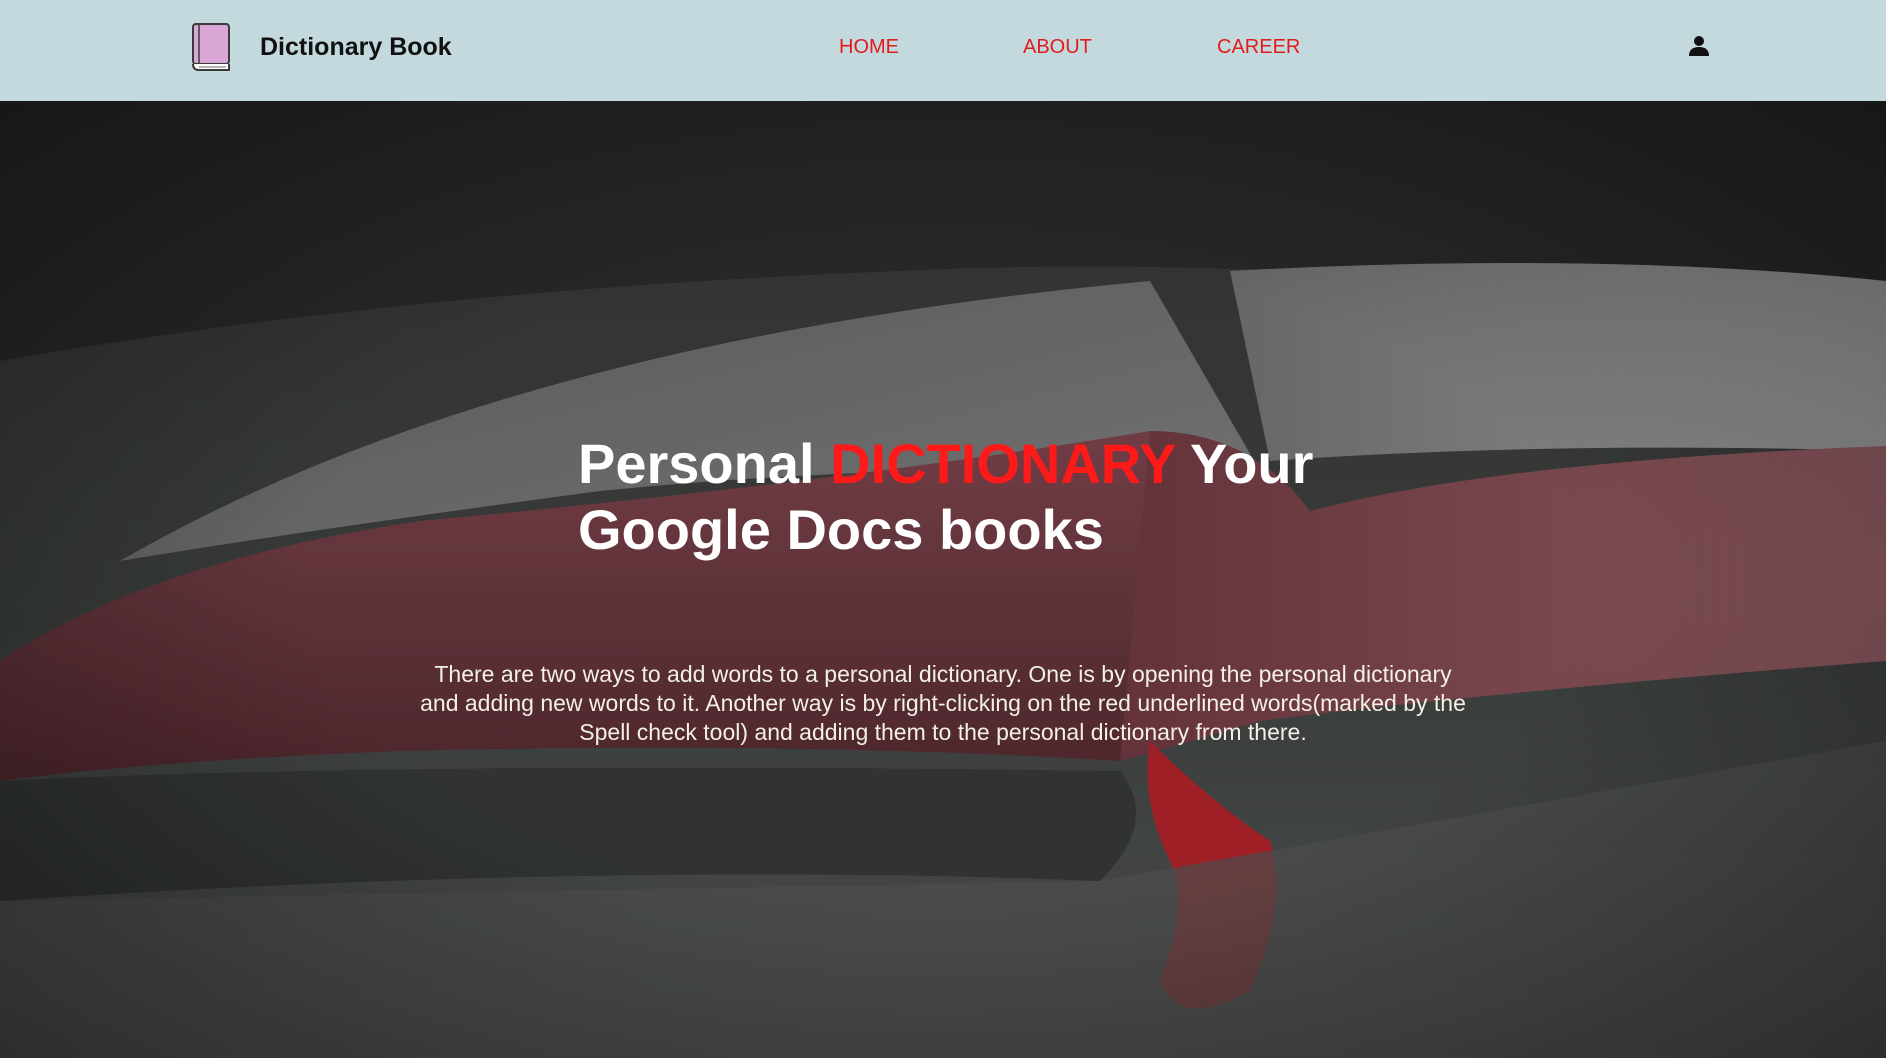 The image size is (1886, 1058). What do you see at coordinates (1057, 47) in the screenshot?
I see `nav-link-about: ABOUT` at bounding box center [1057, 47].